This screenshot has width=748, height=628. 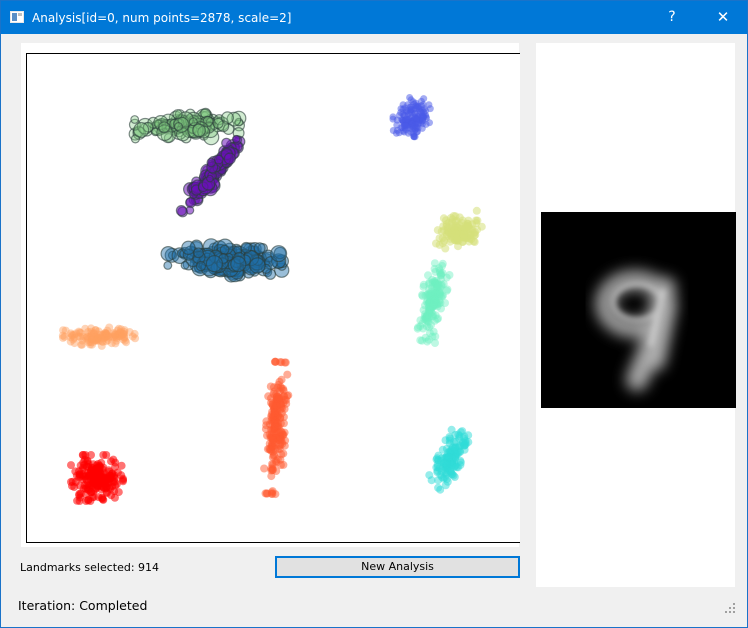 I want to click on close-button: ✕, so click(x=723, y=17).